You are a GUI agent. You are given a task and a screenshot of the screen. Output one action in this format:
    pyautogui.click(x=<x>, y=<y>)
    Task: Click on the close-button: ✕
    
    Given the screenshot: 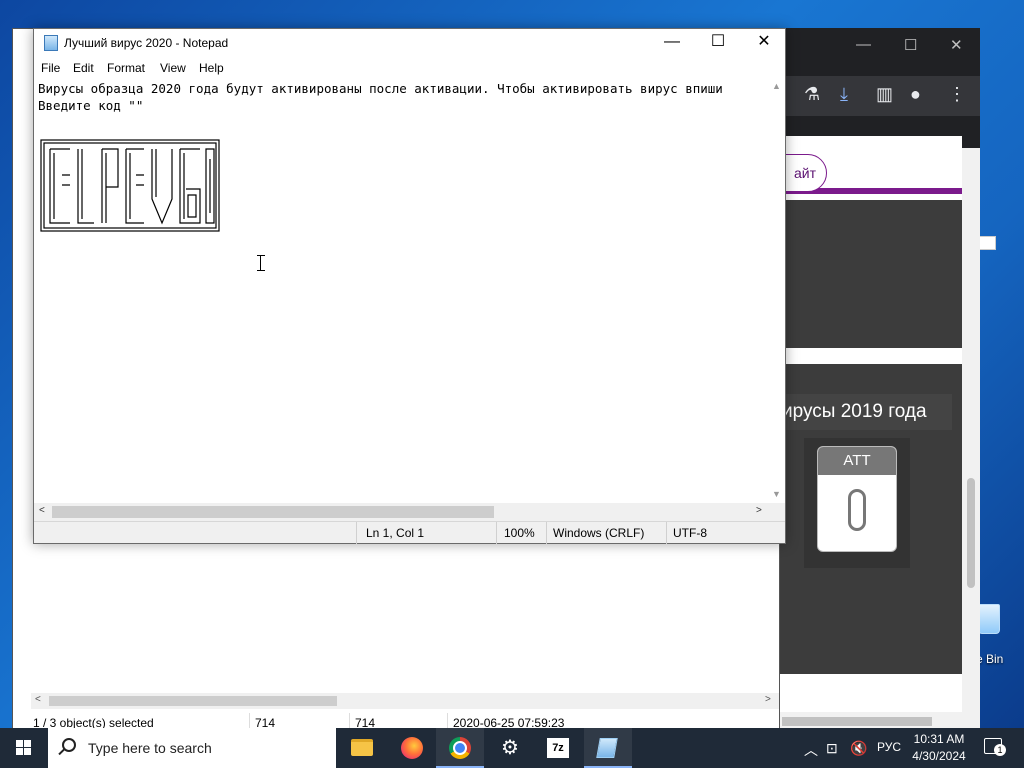 What is the action you would take?
    pyautogui.click(x=764, y=43)
    